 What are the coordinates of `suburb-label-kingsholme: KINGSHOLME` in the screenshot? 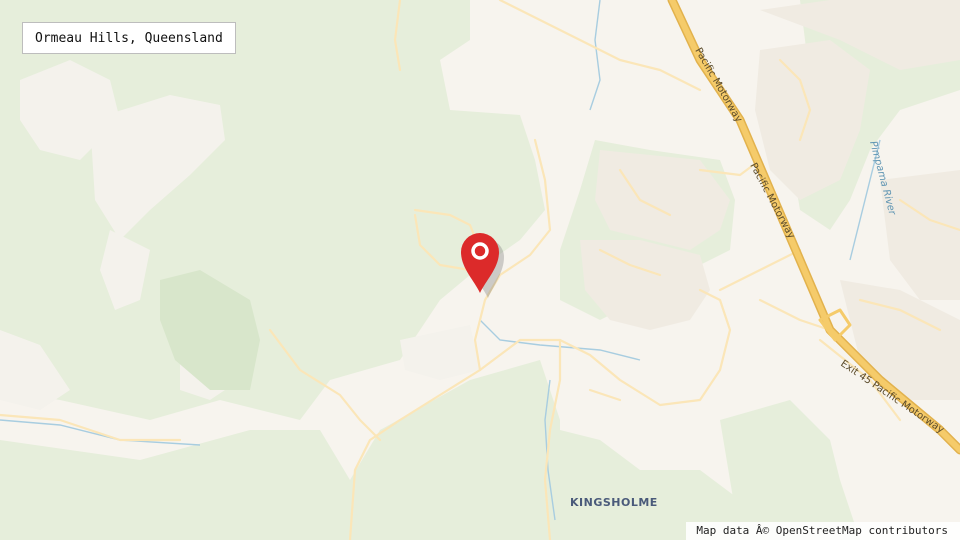 It's located at (614, 502).